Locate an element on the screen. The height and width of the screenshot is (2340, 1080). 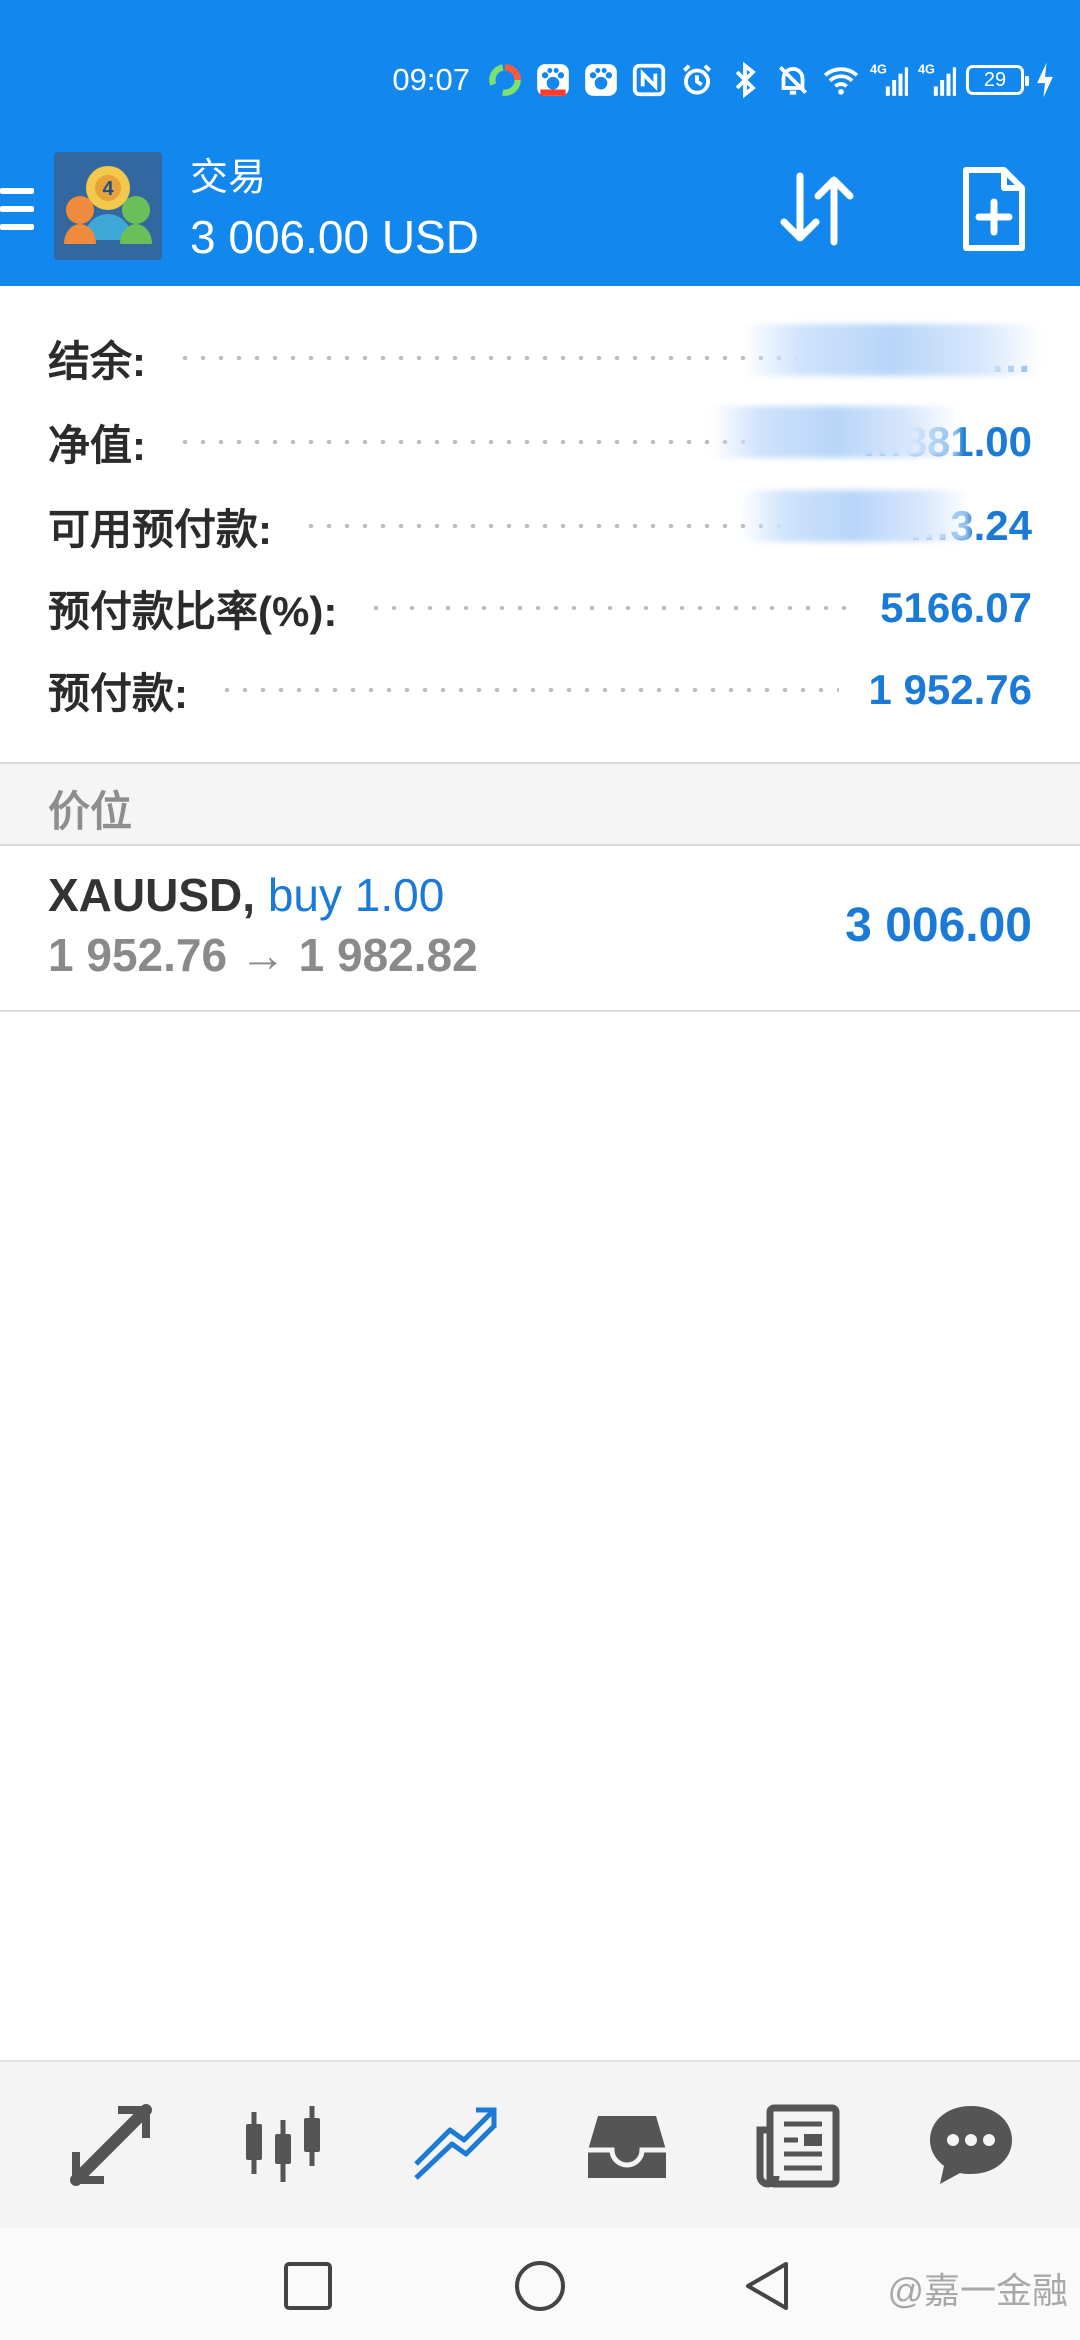
back-icon is located at coordinates (768, 2286).